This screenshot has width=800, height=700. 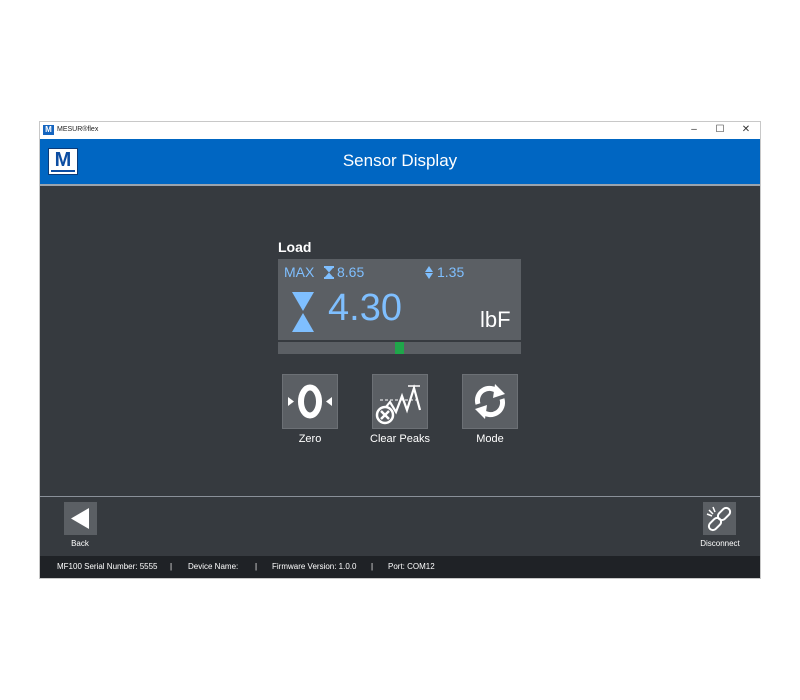 I want to click on current-reading: 4.30, so click(x=365, y=308).